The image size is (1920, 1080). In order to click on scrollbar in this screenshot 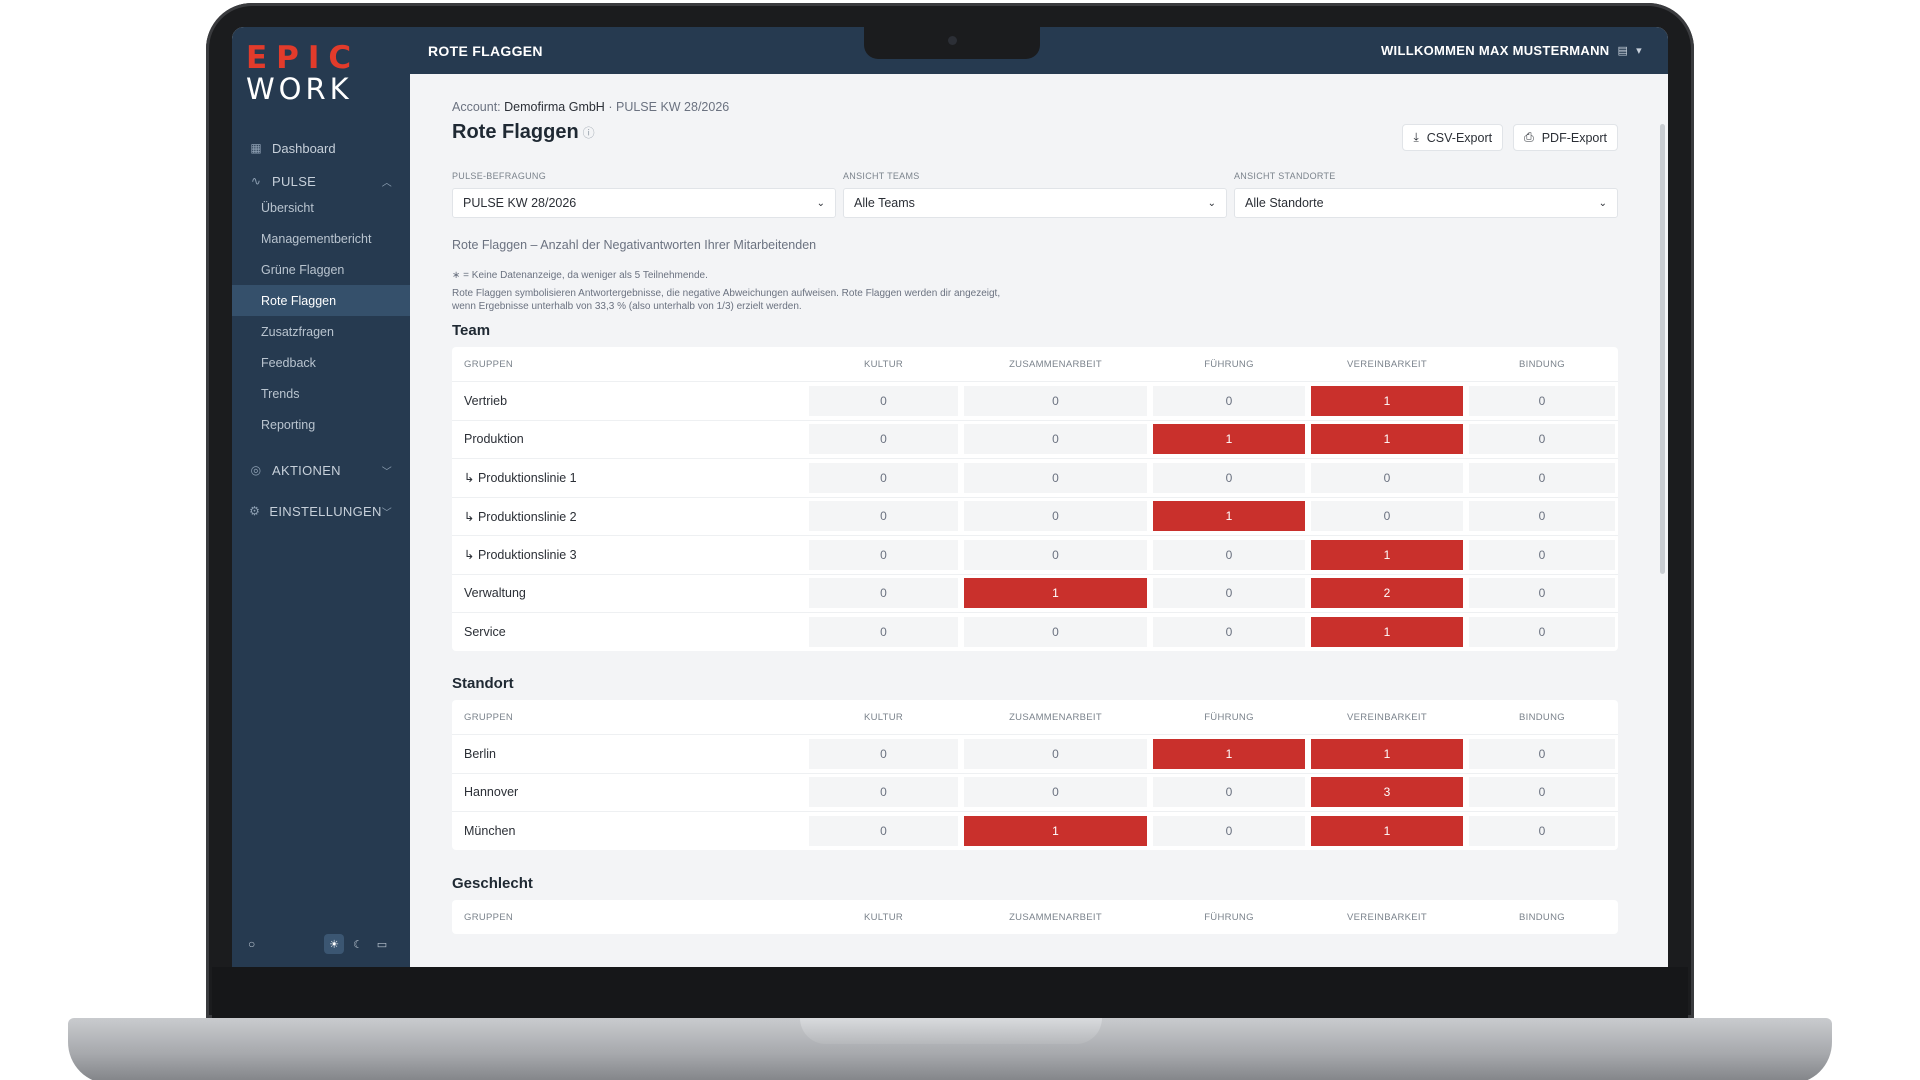, I will do `click(1662, 349)`.